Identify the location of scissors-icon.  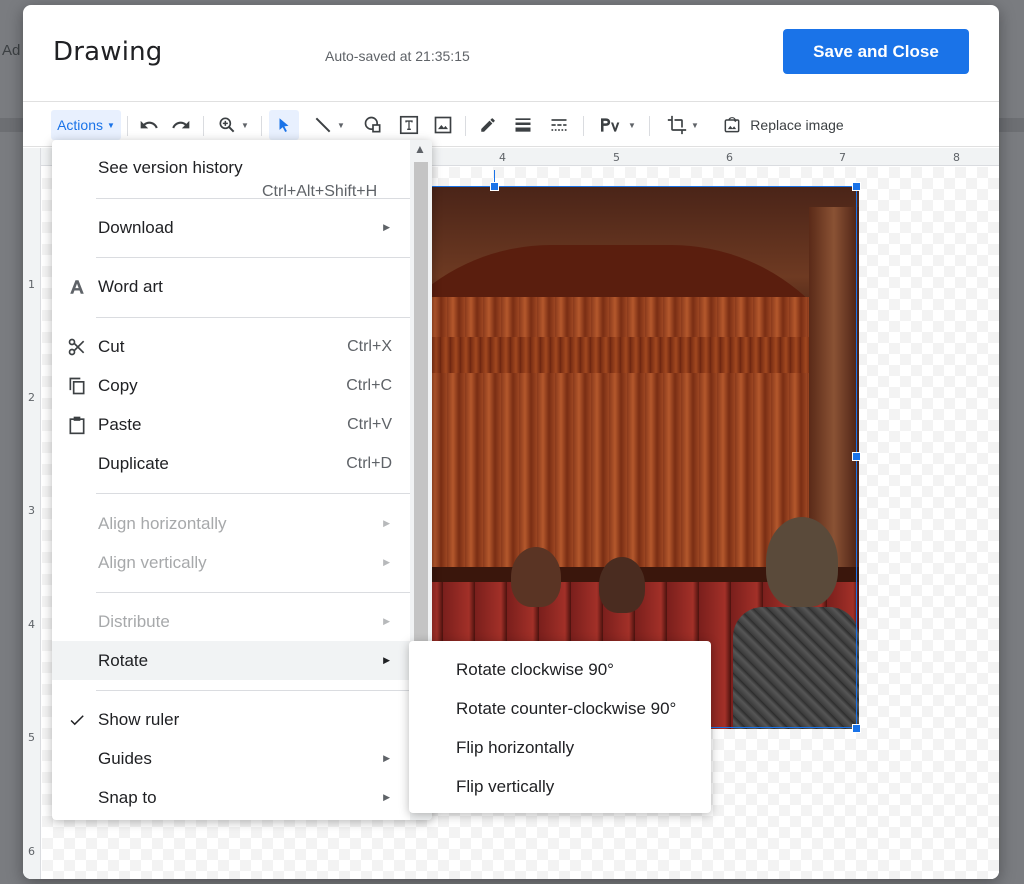
(77, 347).